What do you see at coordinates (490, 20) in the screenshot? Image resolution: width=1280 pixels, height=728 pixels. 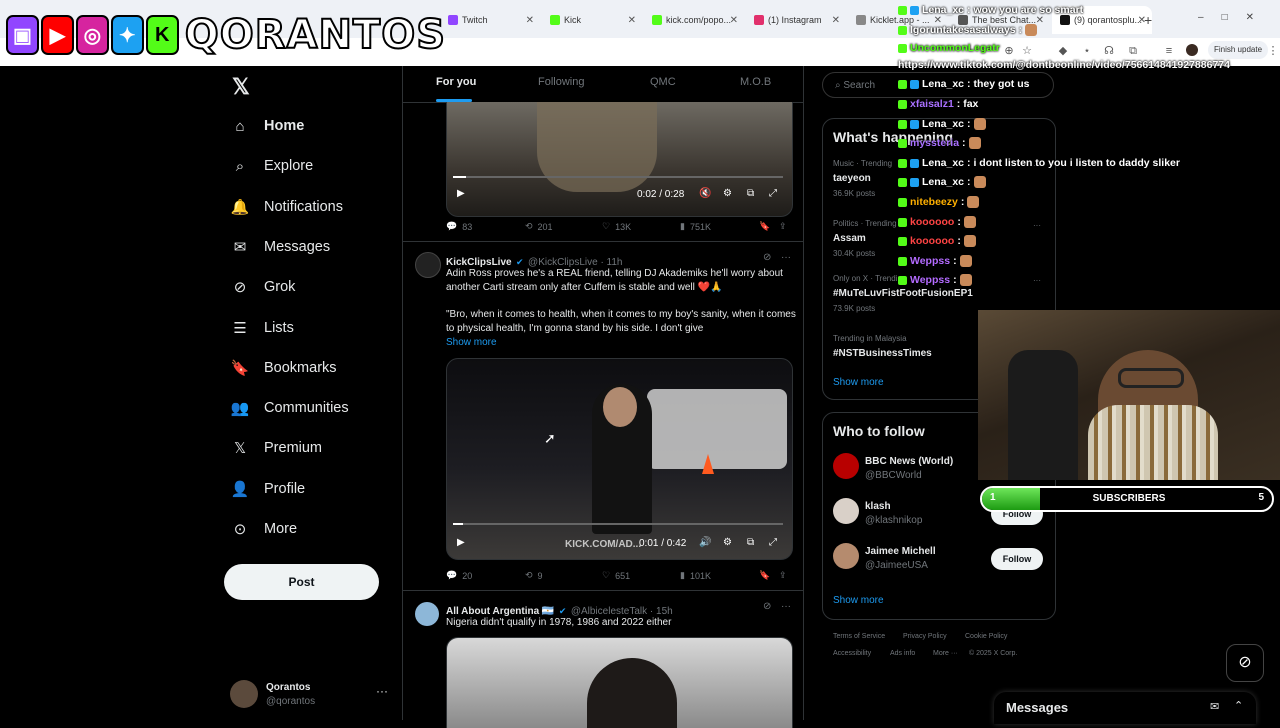 I see `browser-tab: Twitch ✕` at bounding box center [490, 20].